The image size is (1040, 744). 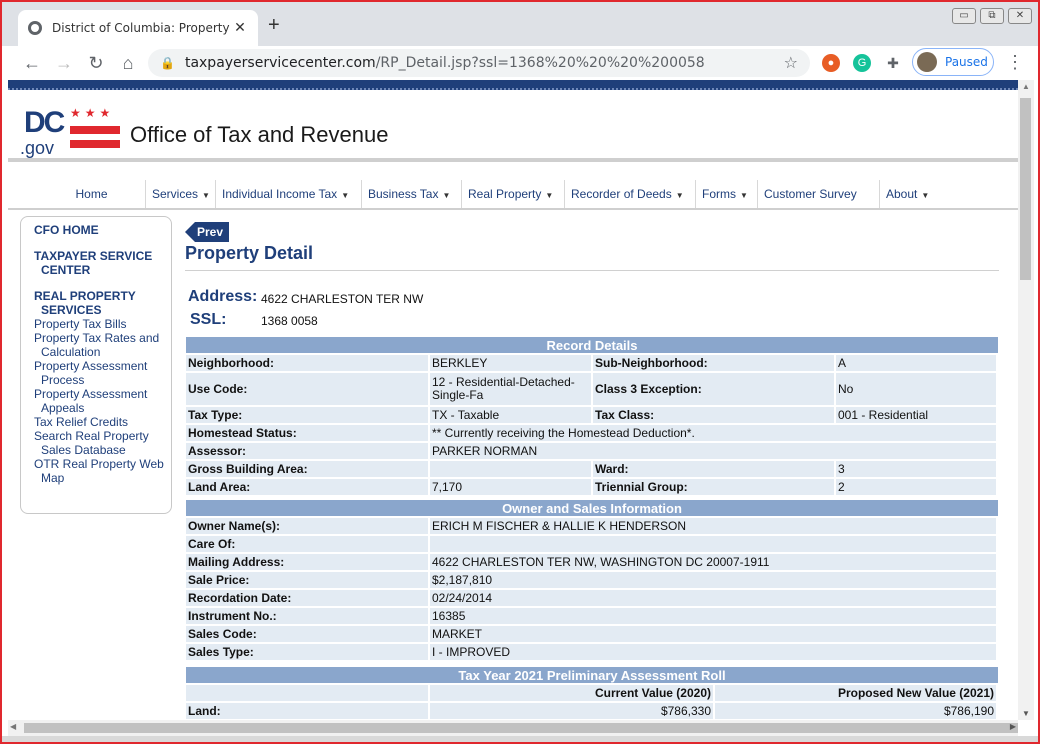 I want to click on sidebar-link-tax-relief-credits: Tax Relief Credits, so click(x=102, y=422).